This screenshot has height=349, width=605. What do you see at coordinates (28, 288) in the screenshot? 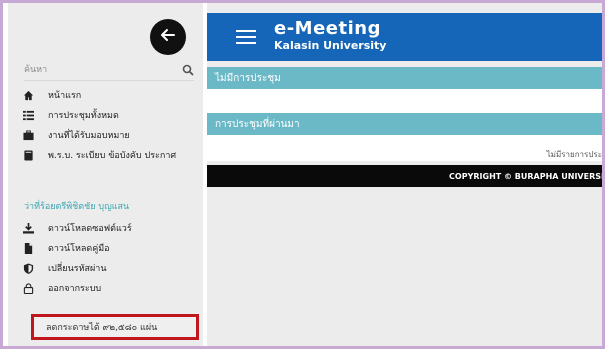
I see `lock-icon` at bounding box center [28, 288].